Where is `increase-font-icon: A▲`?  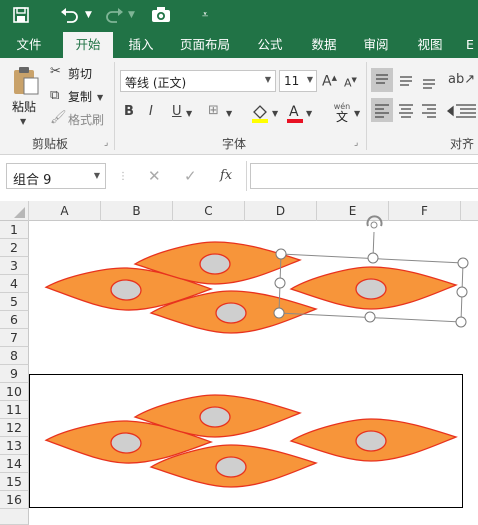 increase-font-icon: A▲ is located at coordinates (329, 80).